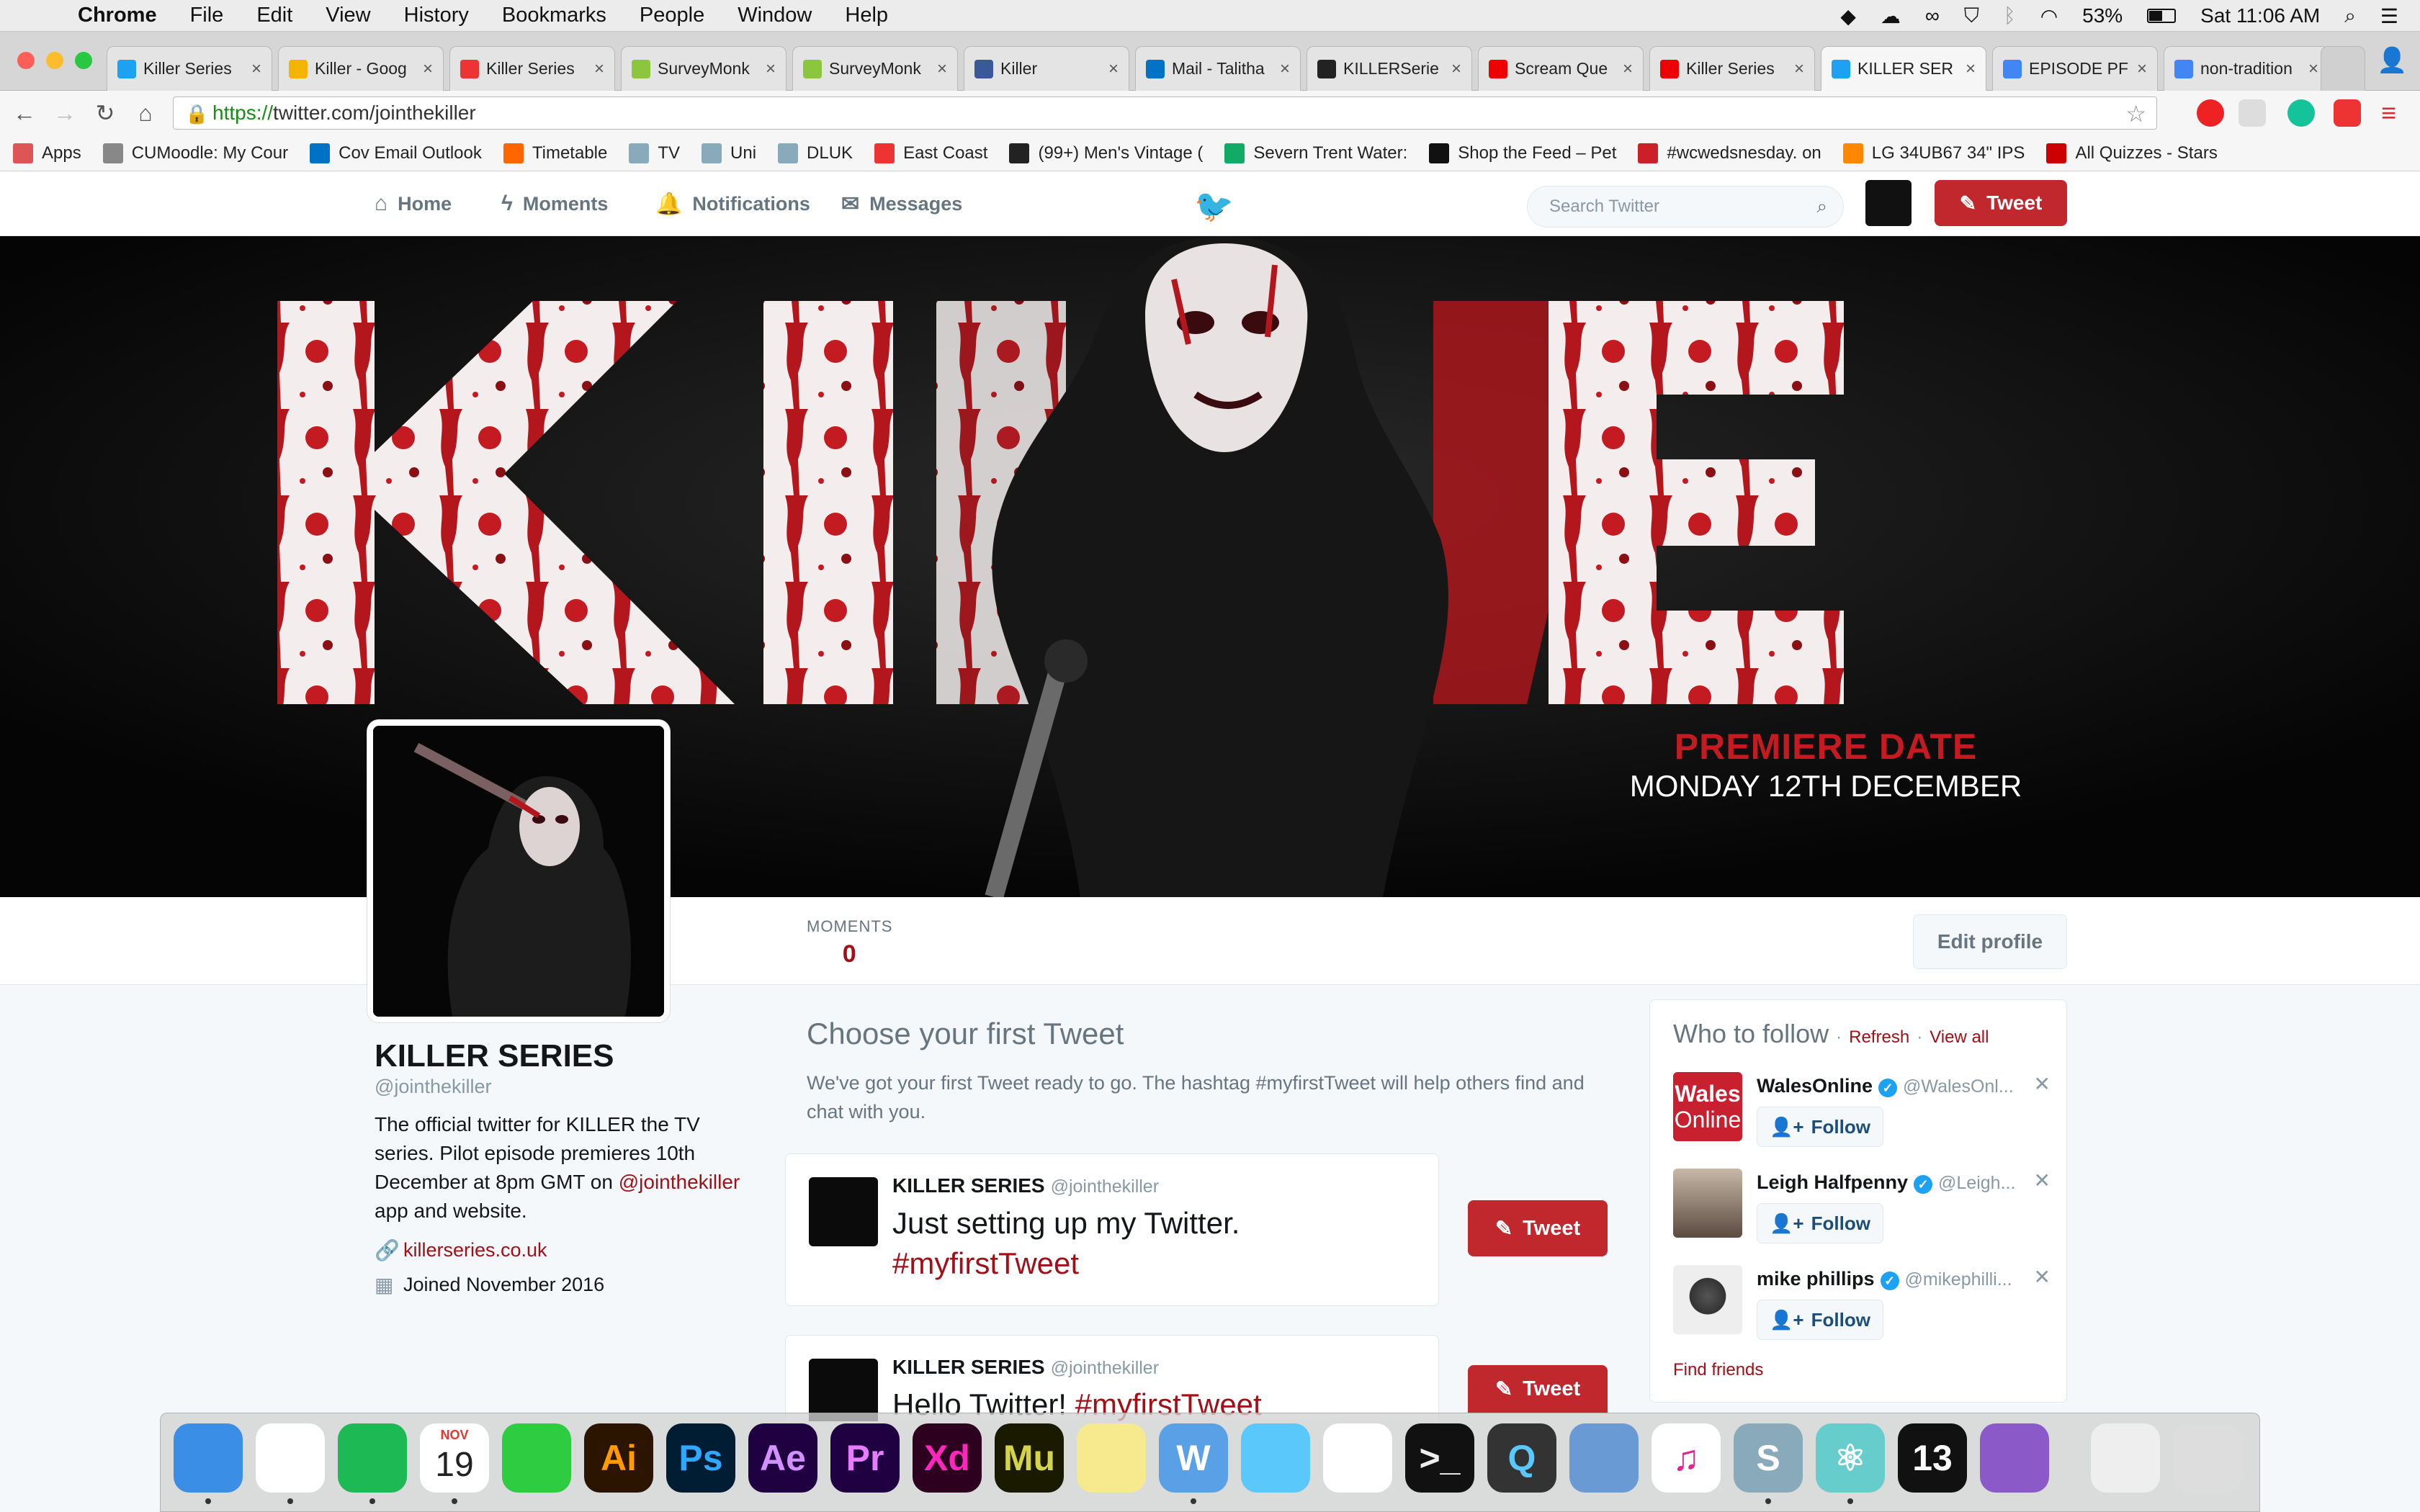 This screenshot has height=1512, width=2420. I want to click on bookmark-item: #wcwedsnesday. on, so click(1729, 153).